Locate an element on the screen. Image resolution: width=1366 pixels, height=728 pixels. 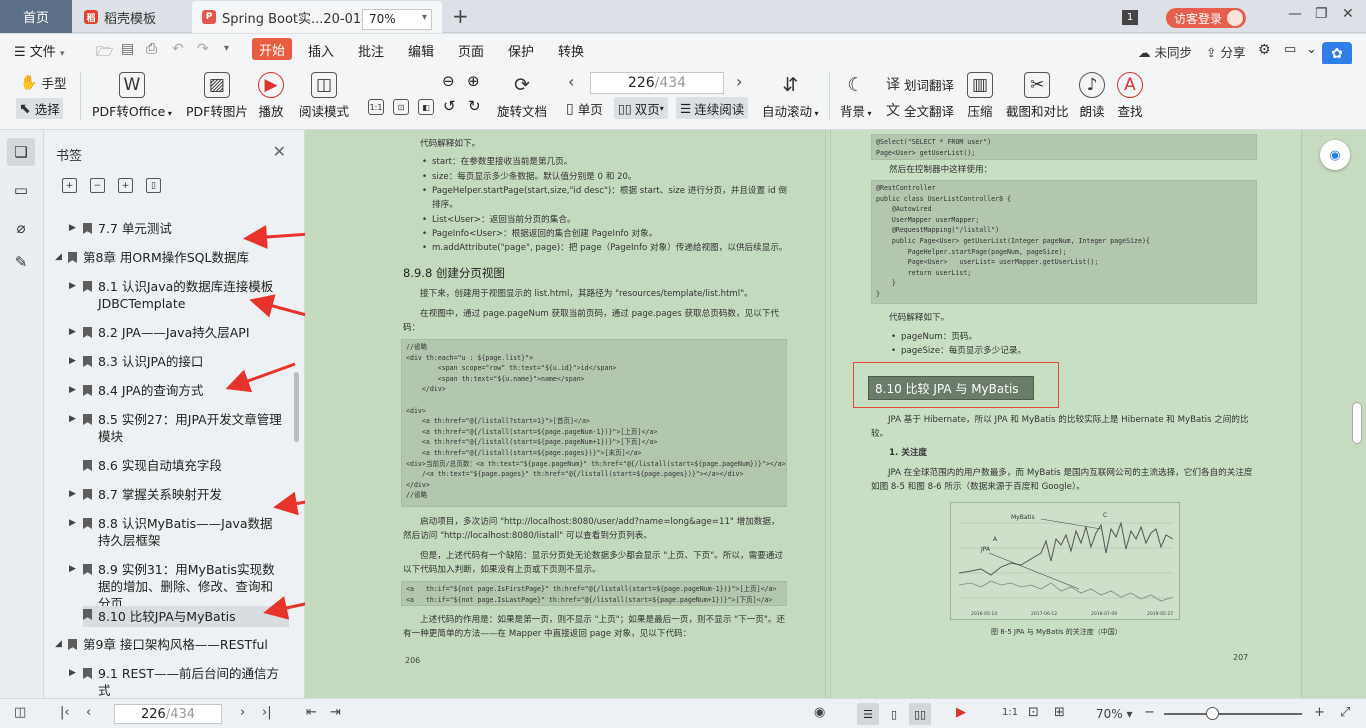
background-button: ☾ 背景 ▾ is located at coordinates (856, 96).